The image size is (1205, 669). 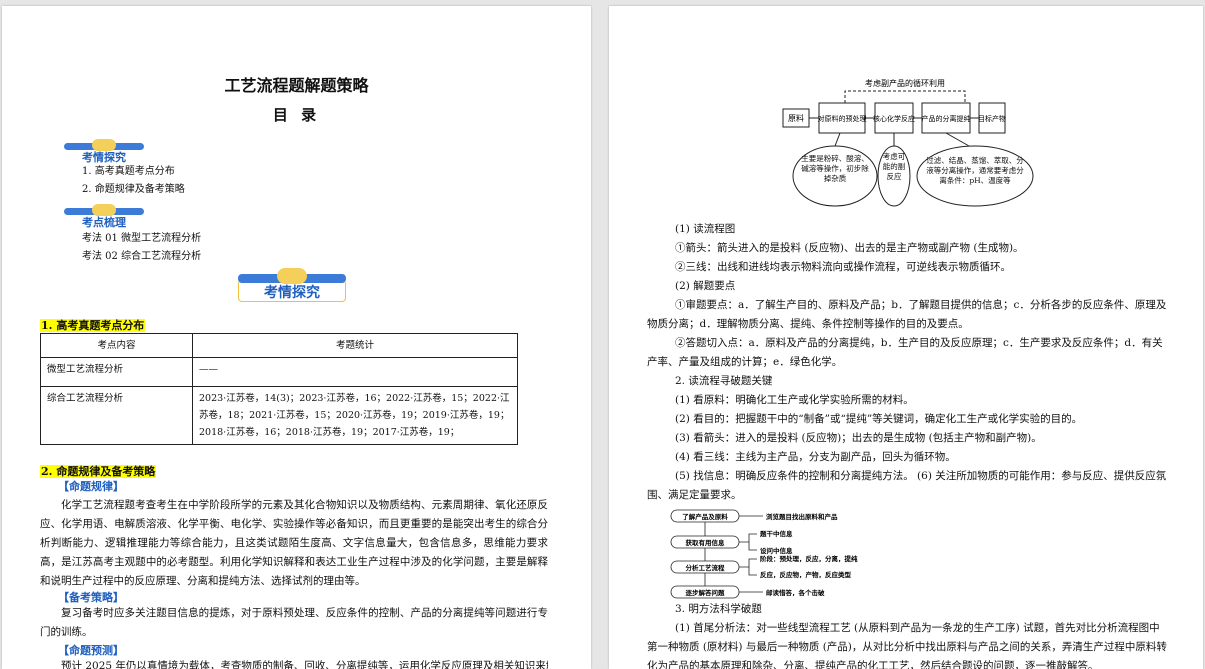 What do you see at coordinates (91, 597) in the screenshot?
I see `subheading: 【备考策略】` at bounding box center [91, 597].